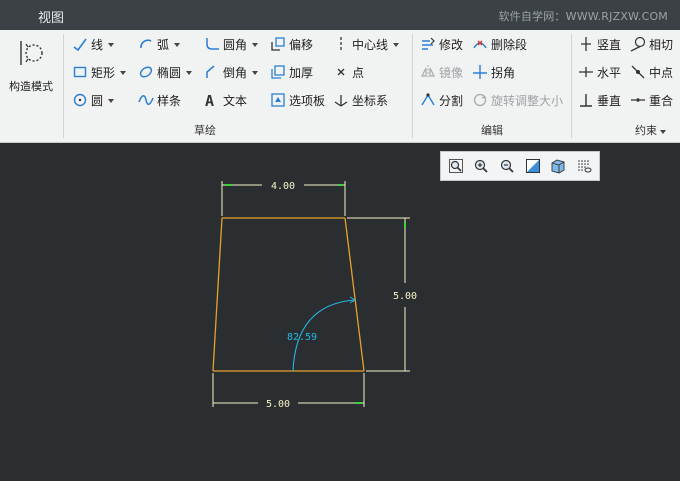 The width and height of the screenshot is (680, 481). Describe the element at coordinates (405, 296) in the screenshot. I see `right-dimension-value: 5.00` at that location.